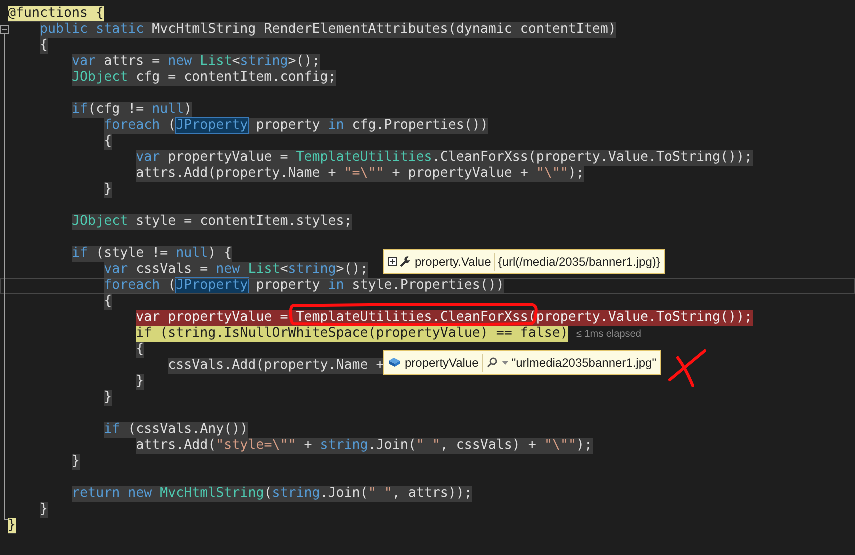 The height and width of the screenshot is (555, 855). I want to click on caret-icon, so click(505, 362).